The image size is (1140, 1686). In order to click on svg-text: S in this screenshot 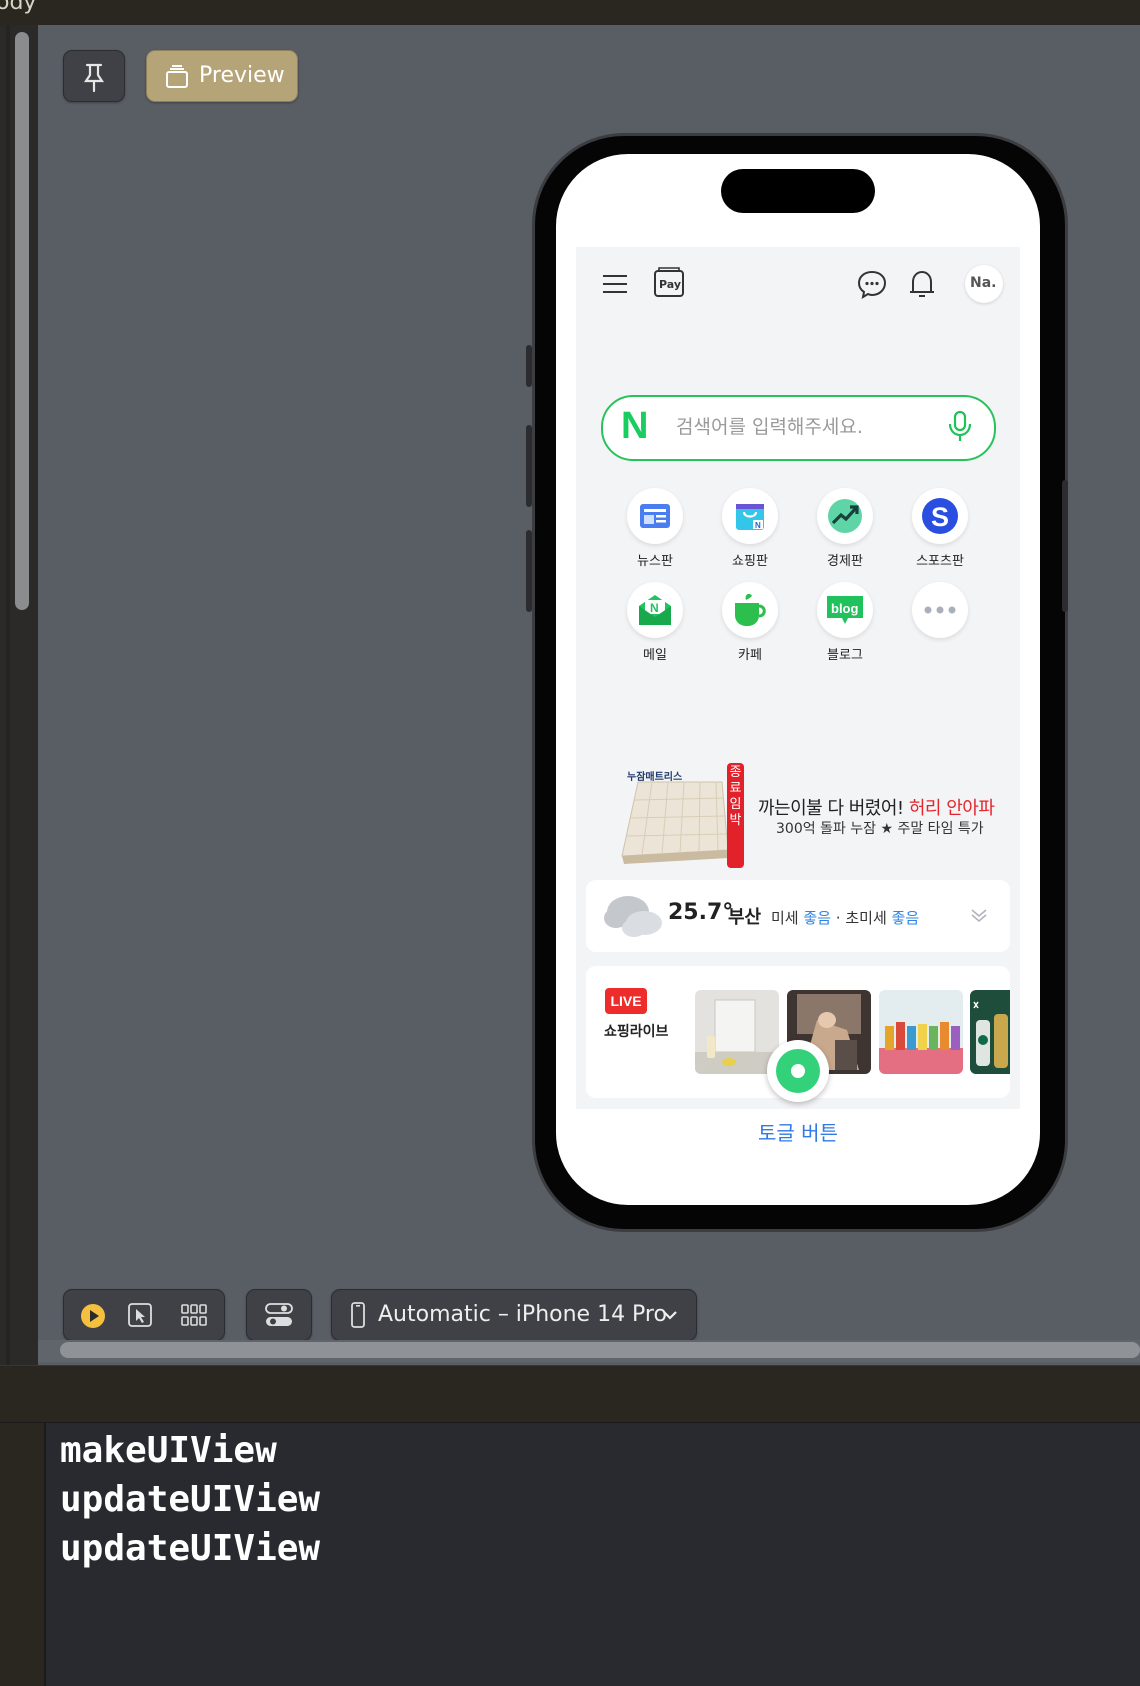, I will do `click(940, 517)`.